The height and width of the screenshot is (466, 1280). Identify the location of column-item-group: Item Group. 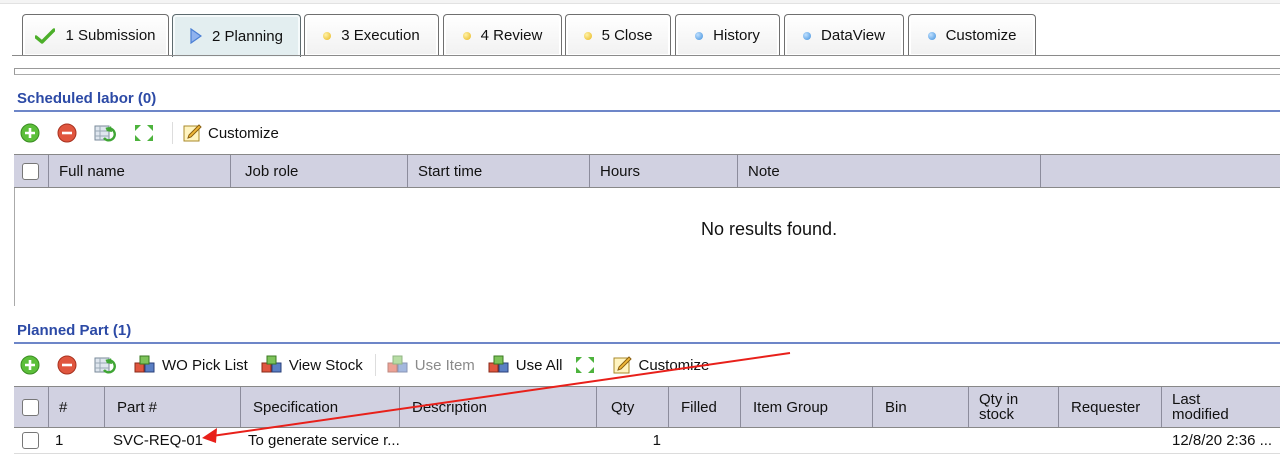
(807, 407).